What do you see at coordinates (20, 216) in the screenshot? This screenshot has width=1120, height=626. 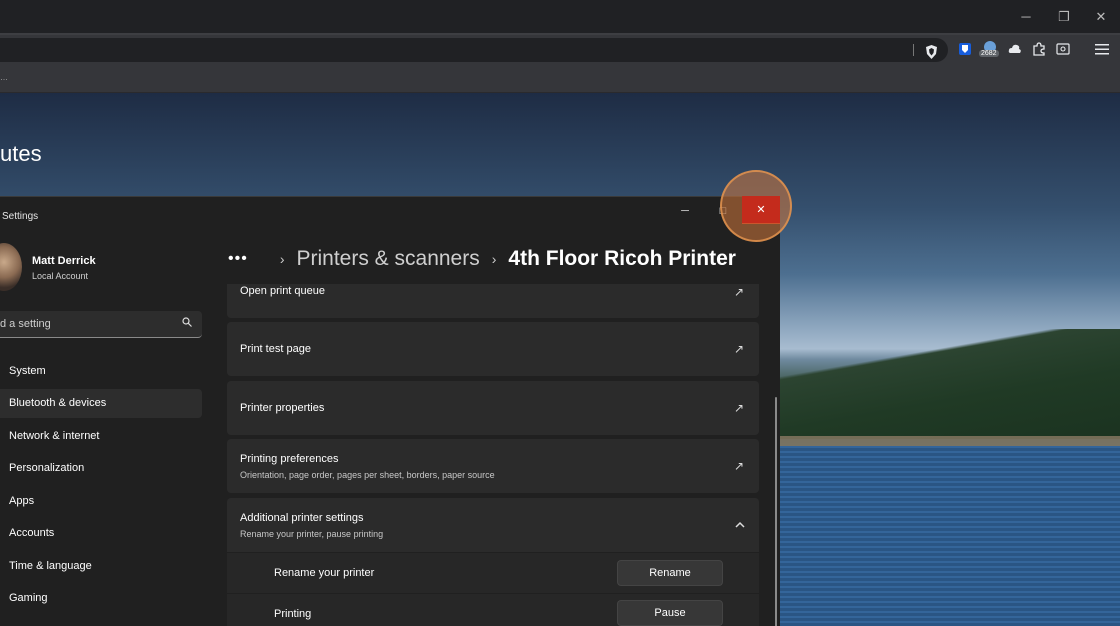 I see `settings-app-title: Settings` at bounding box center [20, 216].